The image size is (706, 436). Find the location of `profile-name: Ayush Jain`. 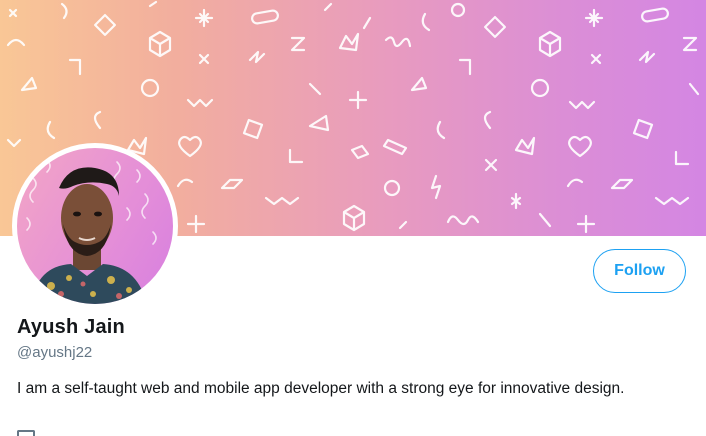

profile-name: Ayush Jain is located at coordinates (71, 327).